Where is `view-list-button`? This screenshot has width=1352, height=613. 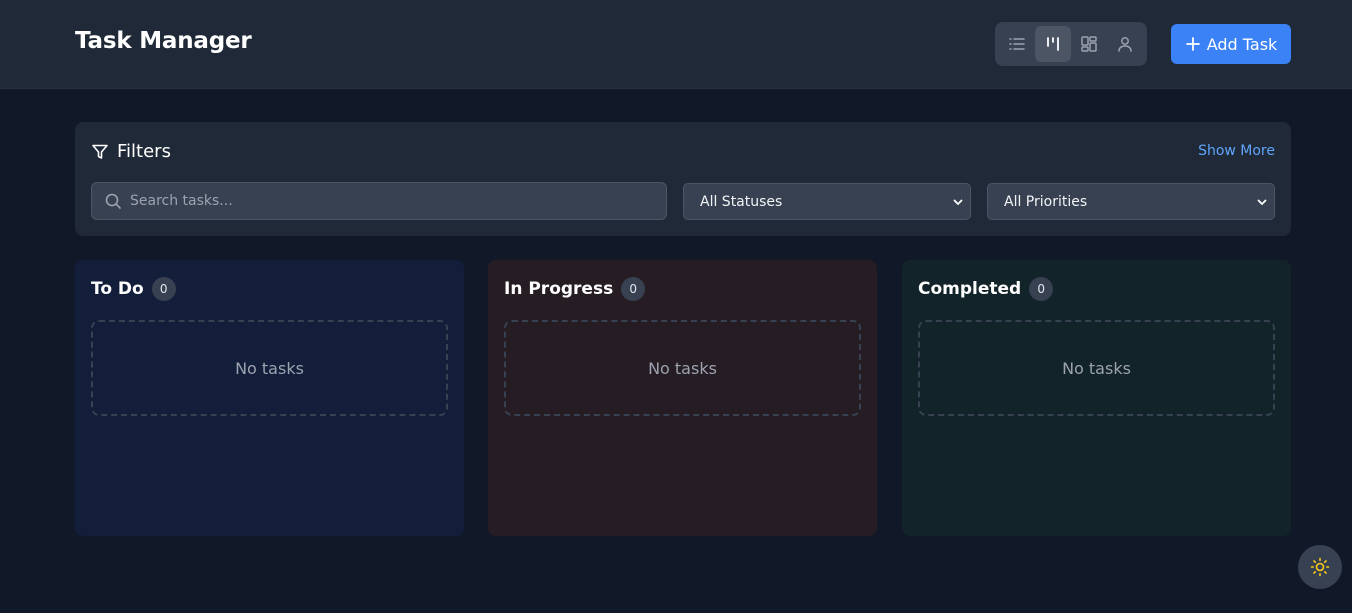 view-list-button is located at coordinates (1017, 44).